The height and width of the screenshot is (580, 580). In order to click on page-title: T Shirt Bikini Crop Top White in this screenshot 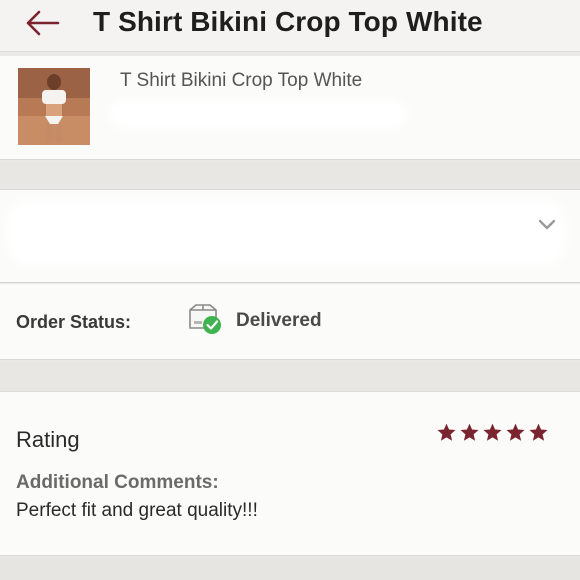, I will do `click(288, 21)`.